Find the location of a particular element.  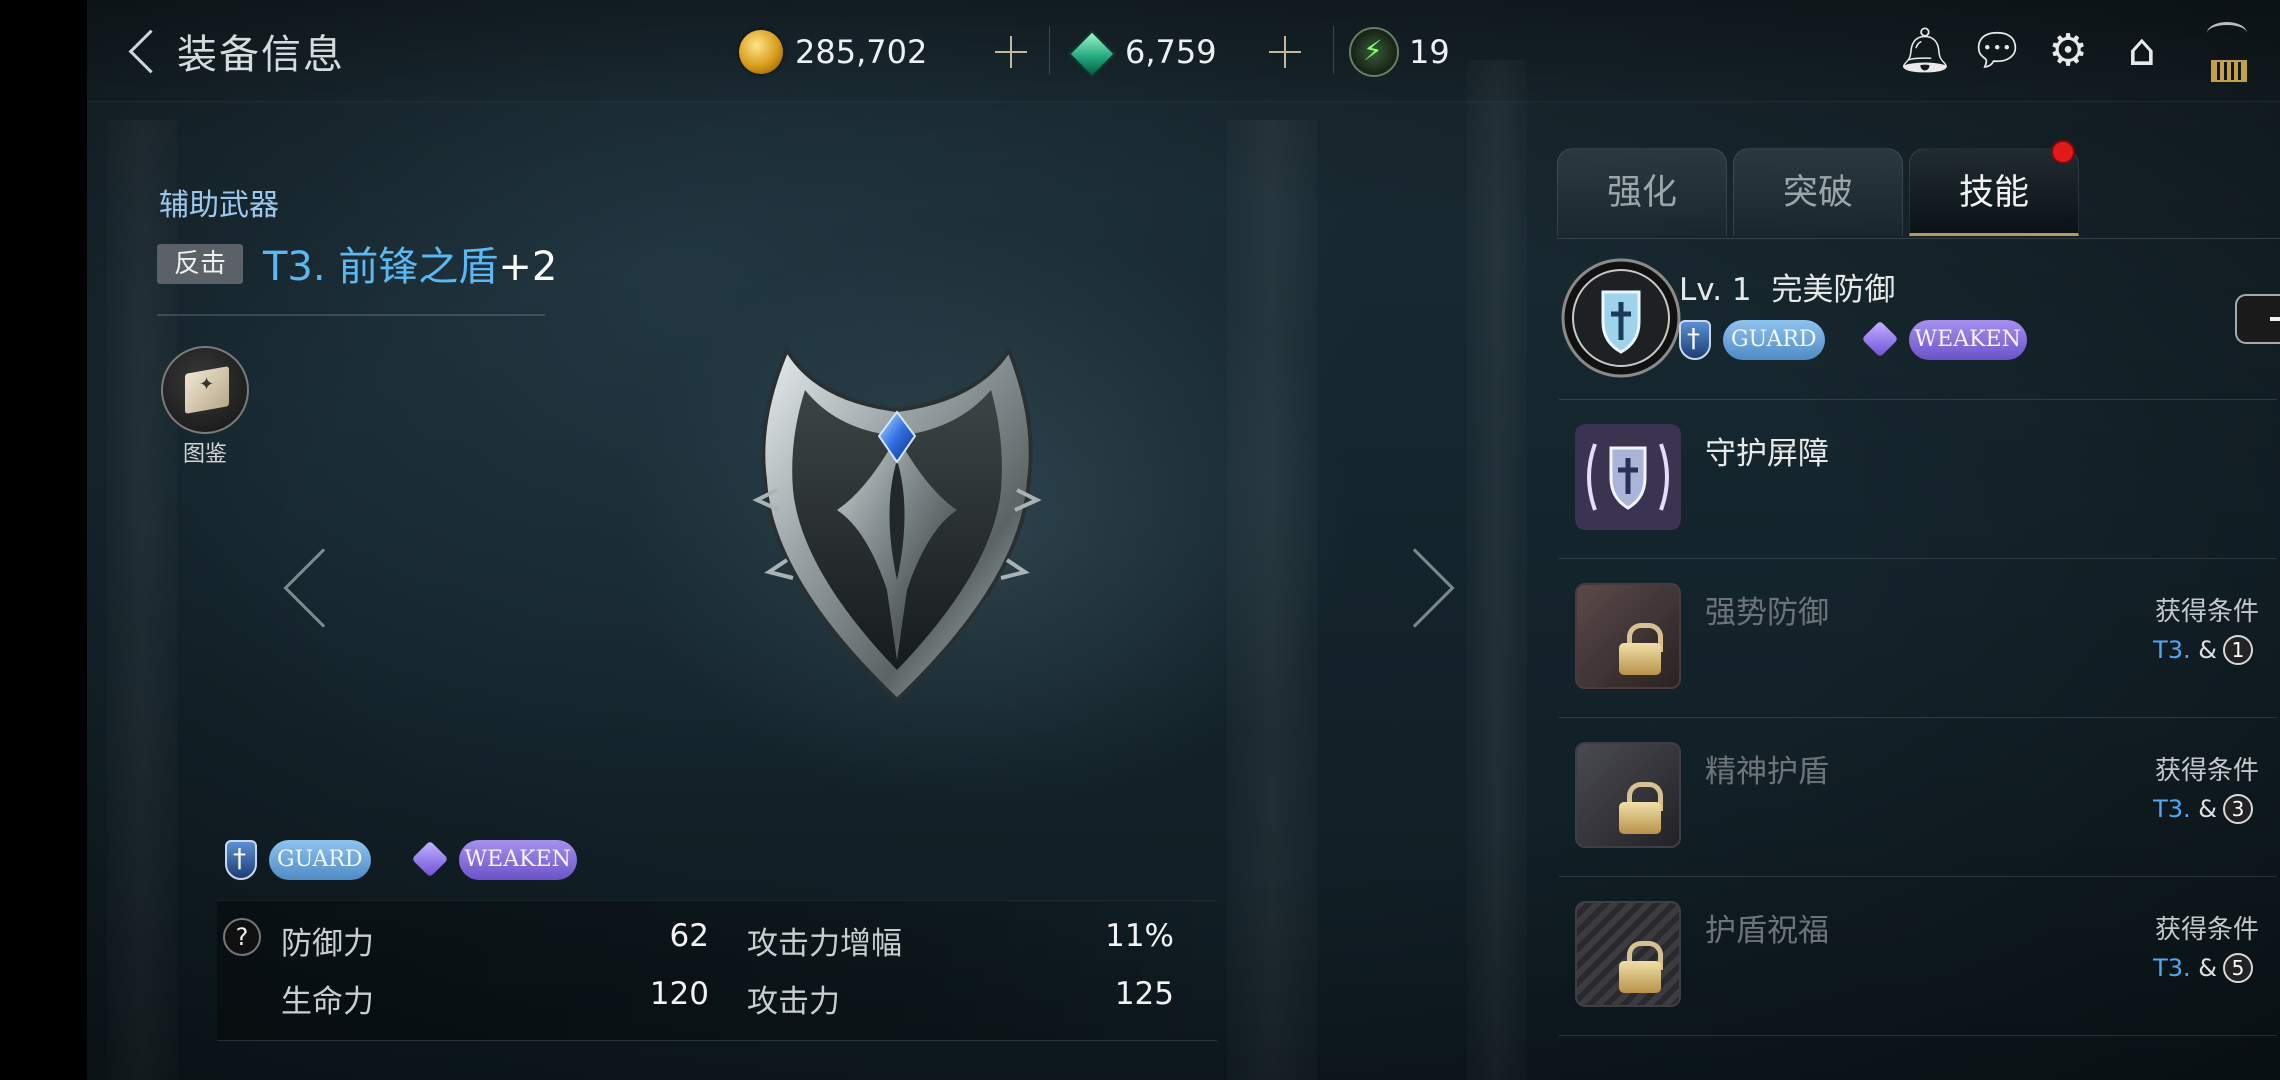

gem-currency: 6,759 is located at coordinates (1142, 52).